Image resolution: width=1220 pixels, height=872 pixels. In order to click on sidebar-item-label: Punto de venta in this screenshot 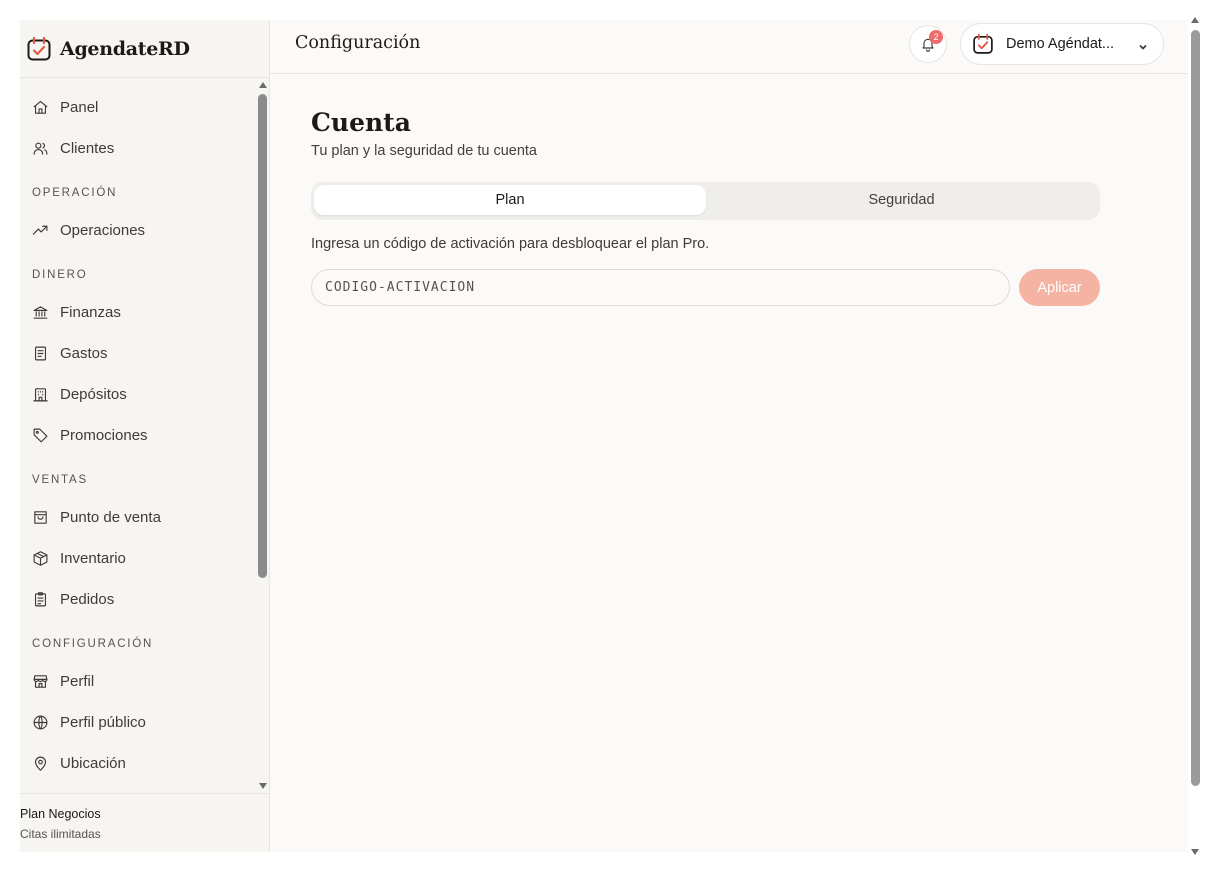, I will do `click(110, 517)`.